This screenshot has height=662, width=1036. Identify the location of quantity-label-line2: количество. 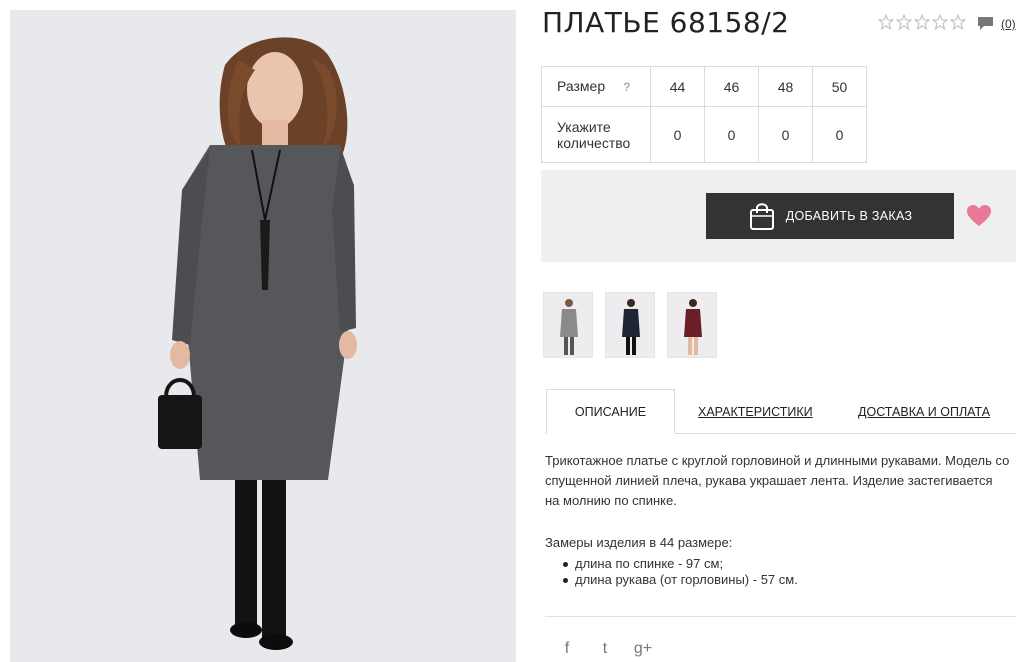
(594, 142).